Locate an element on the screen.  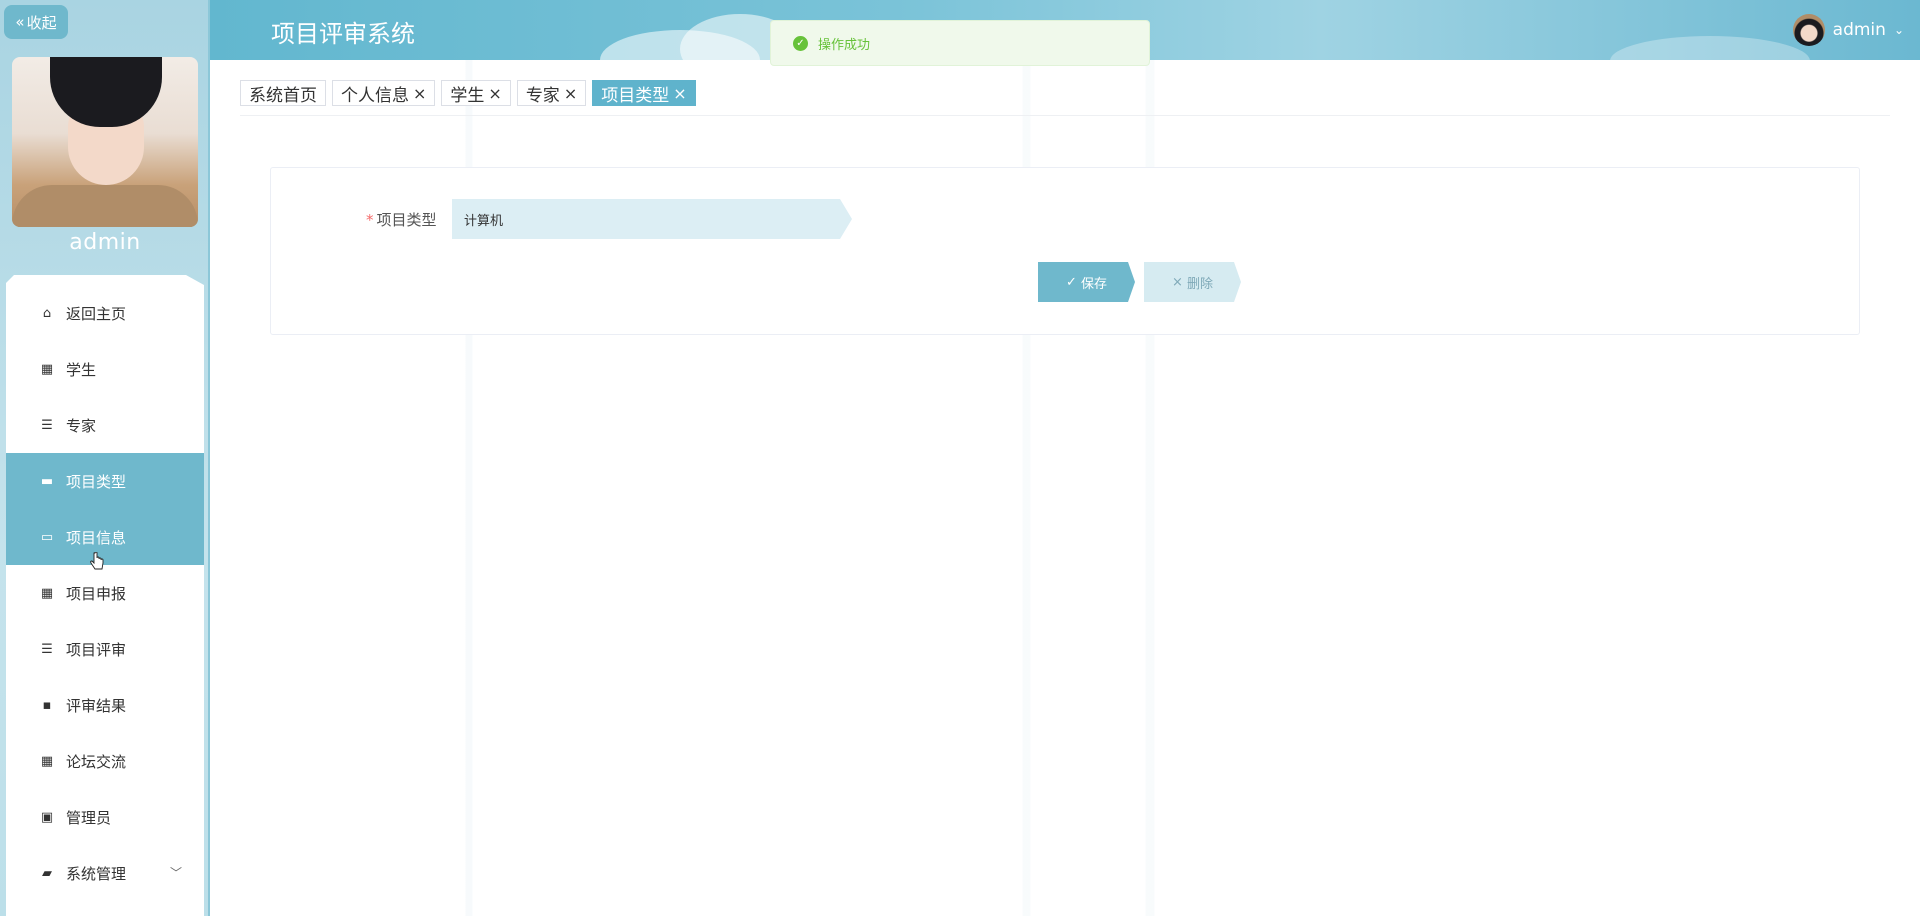
avatar is located at coordinates (1808, 30).